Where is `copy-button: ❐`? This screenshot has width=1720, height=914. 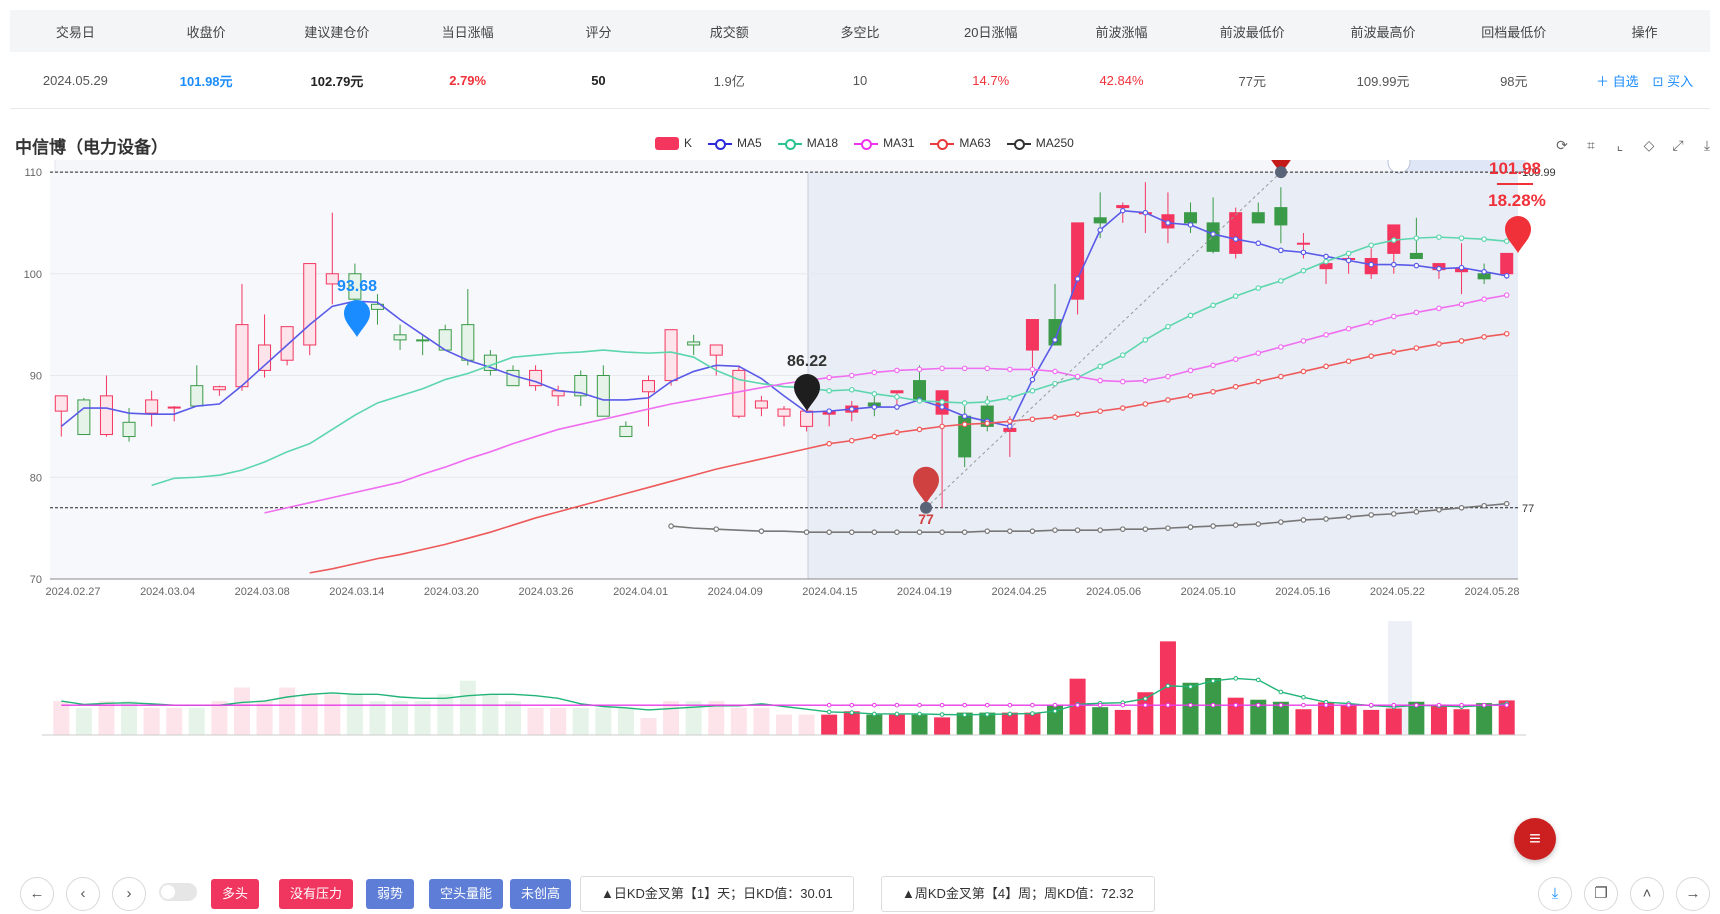
copy-button: ❐ is located at coordinates (1601, 894).